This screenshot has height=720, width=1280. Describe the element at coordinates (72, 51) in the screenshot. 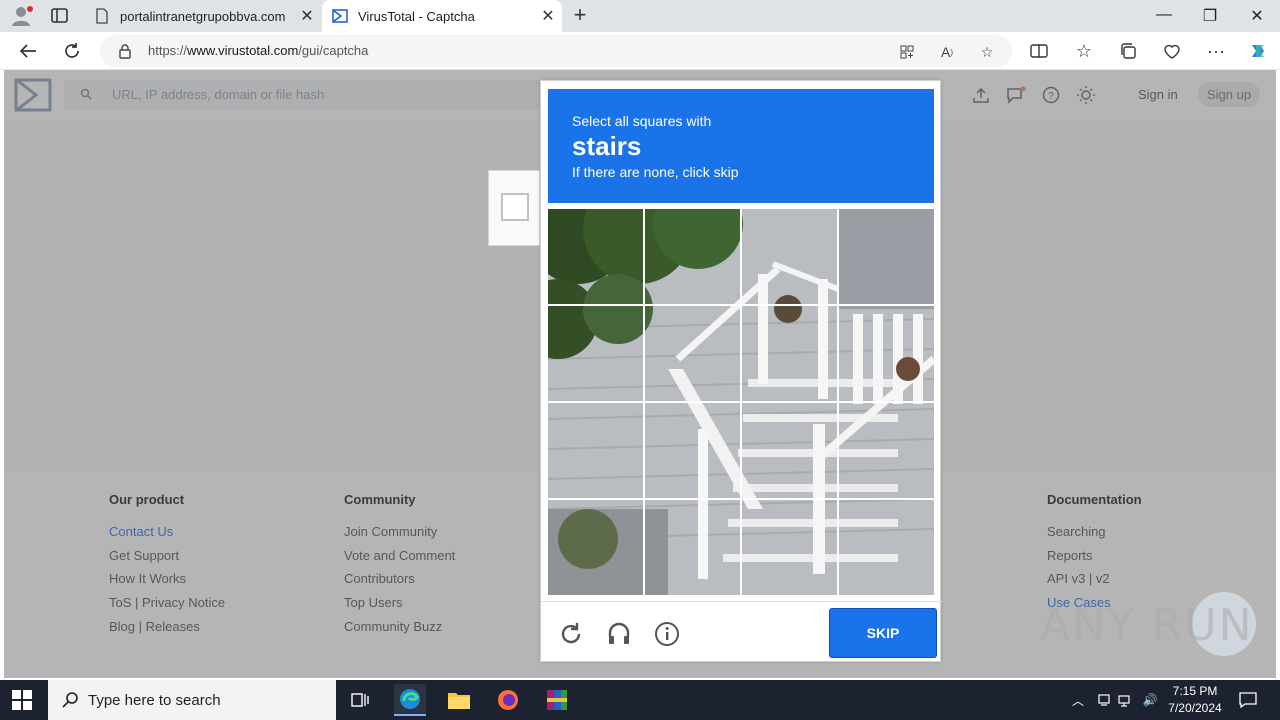

I see `refresh-icon` at that location.